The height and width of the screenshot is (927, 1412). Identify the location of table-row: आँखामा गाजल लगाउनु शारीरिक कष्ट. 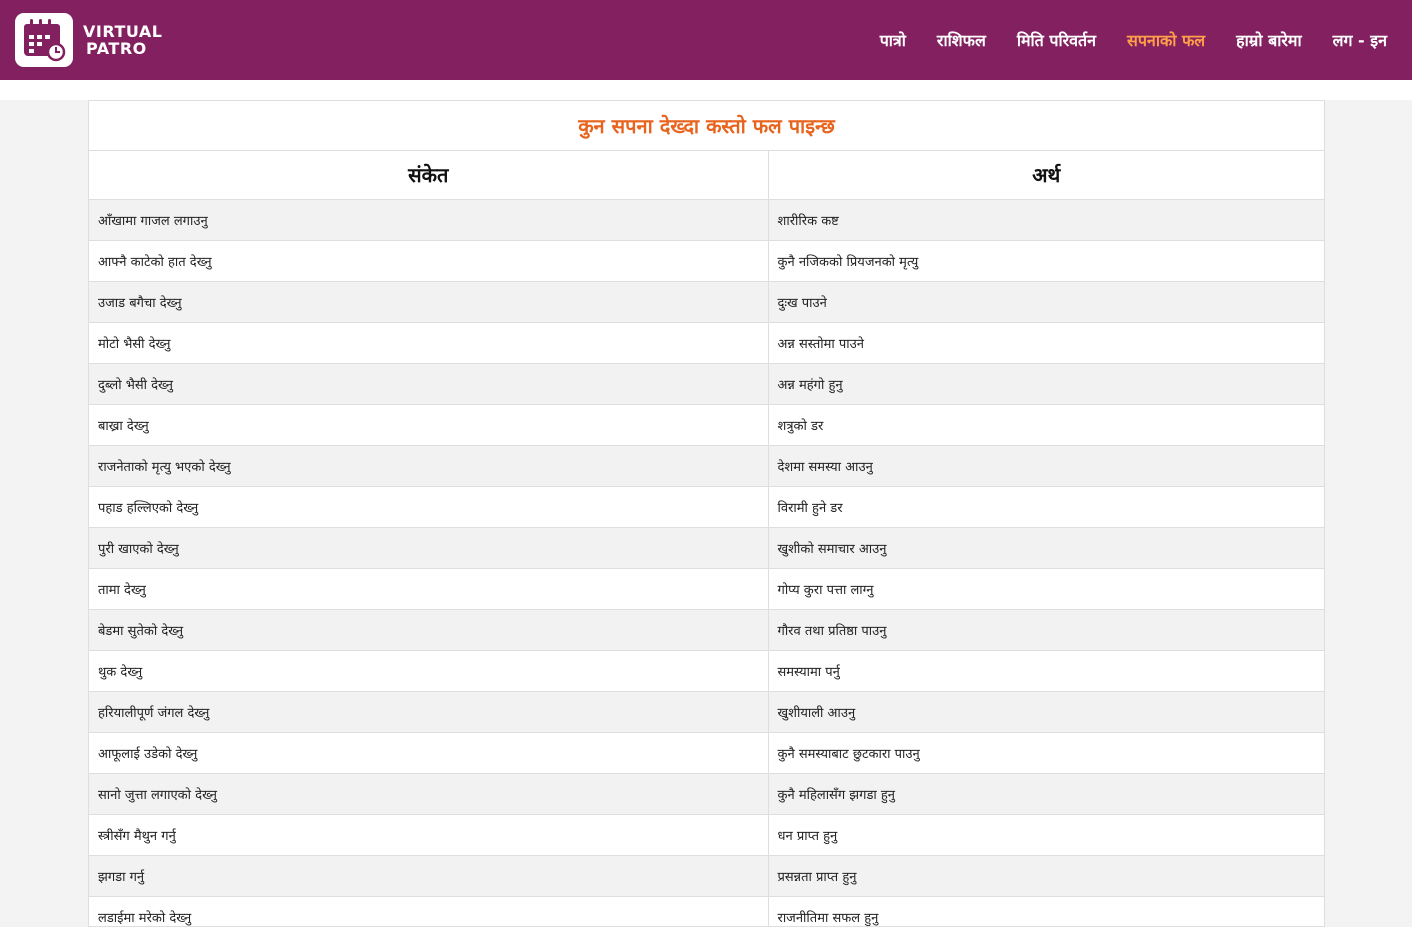
(706, 220).